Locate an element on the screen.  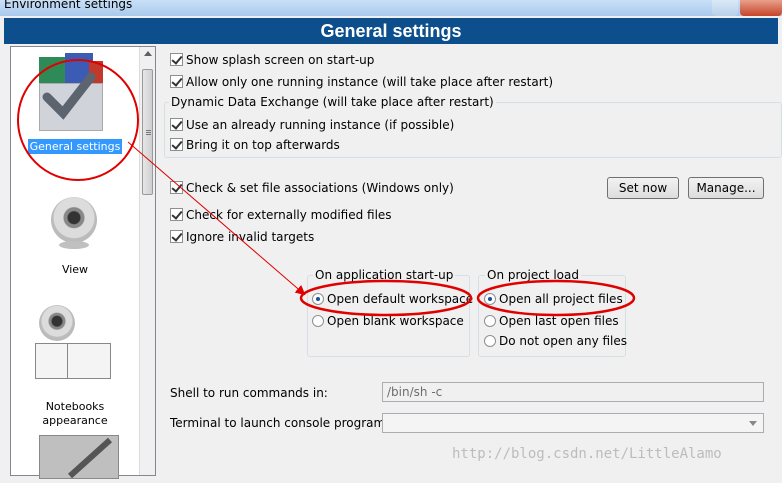
open-last-open-files-radio is located at coordinates (490, 321).